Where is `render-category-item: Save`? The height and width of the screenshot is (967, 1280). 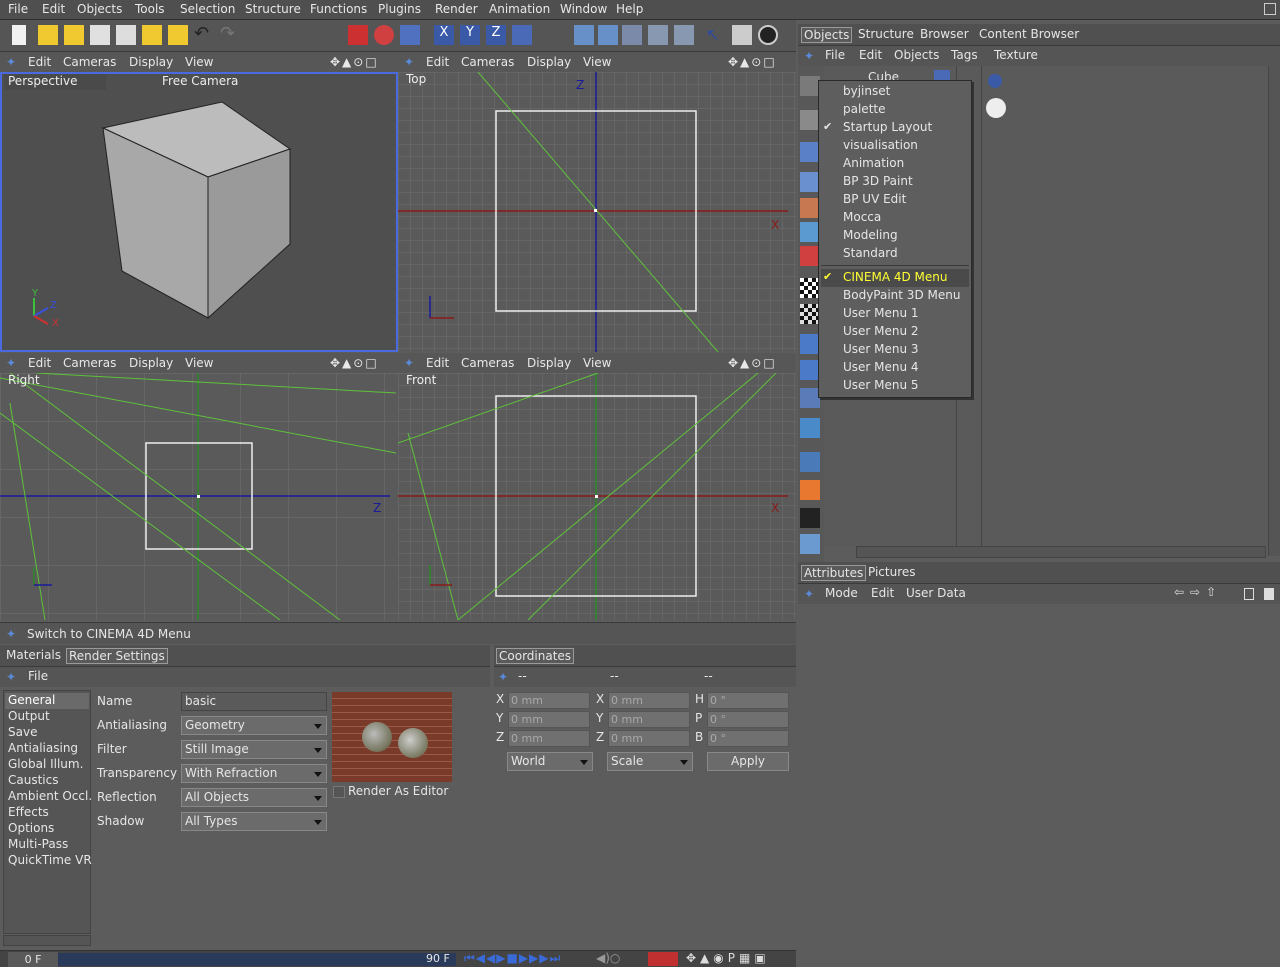
render-category-item: Save is located at coordinates (22, 732).